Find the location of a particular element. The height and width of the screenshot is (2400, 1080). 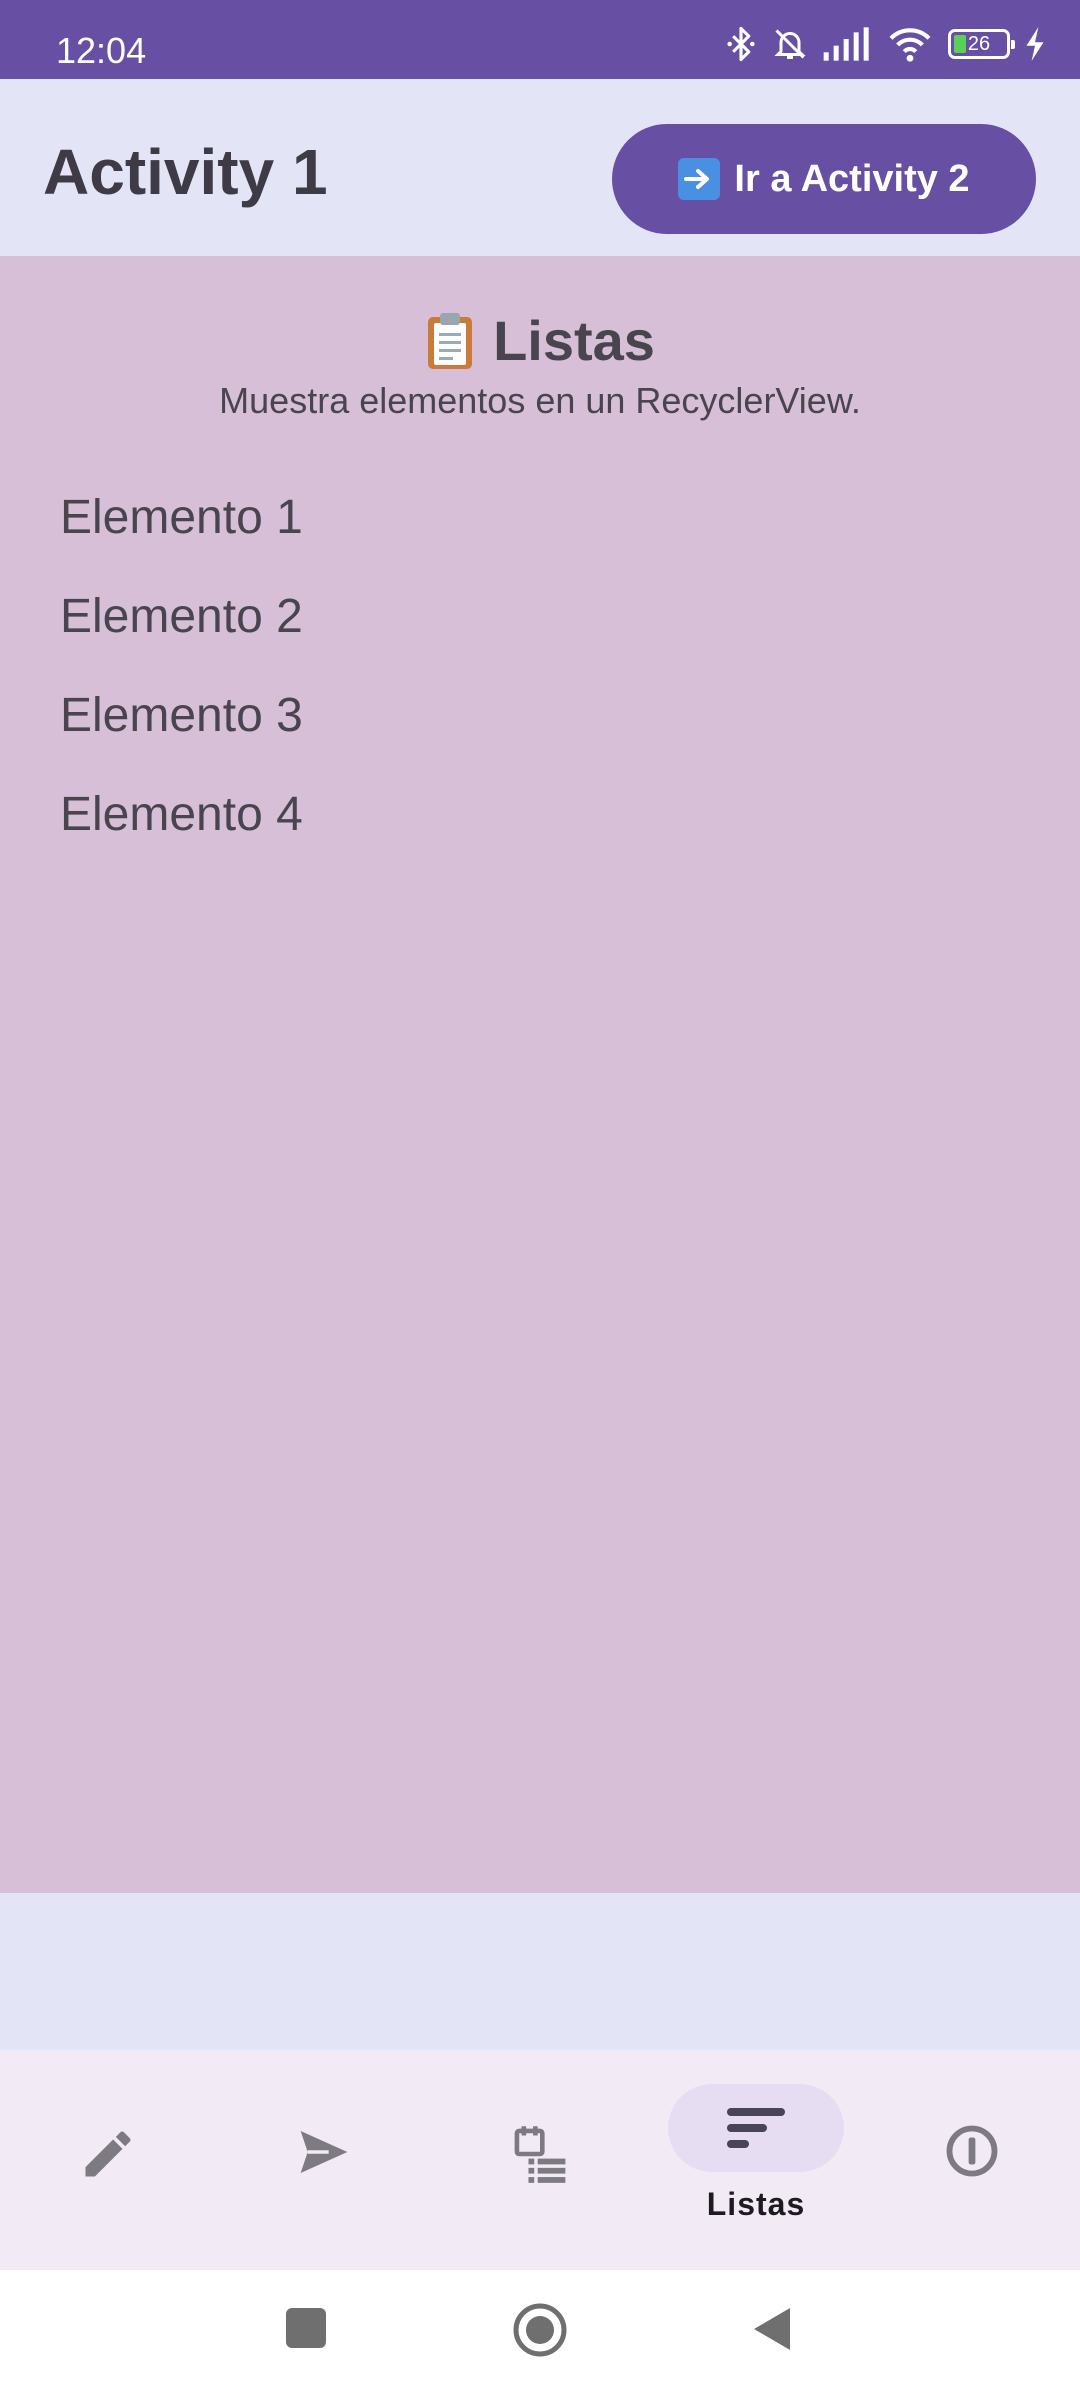

system-navigation-bar is located at coordinates (540, 2335).